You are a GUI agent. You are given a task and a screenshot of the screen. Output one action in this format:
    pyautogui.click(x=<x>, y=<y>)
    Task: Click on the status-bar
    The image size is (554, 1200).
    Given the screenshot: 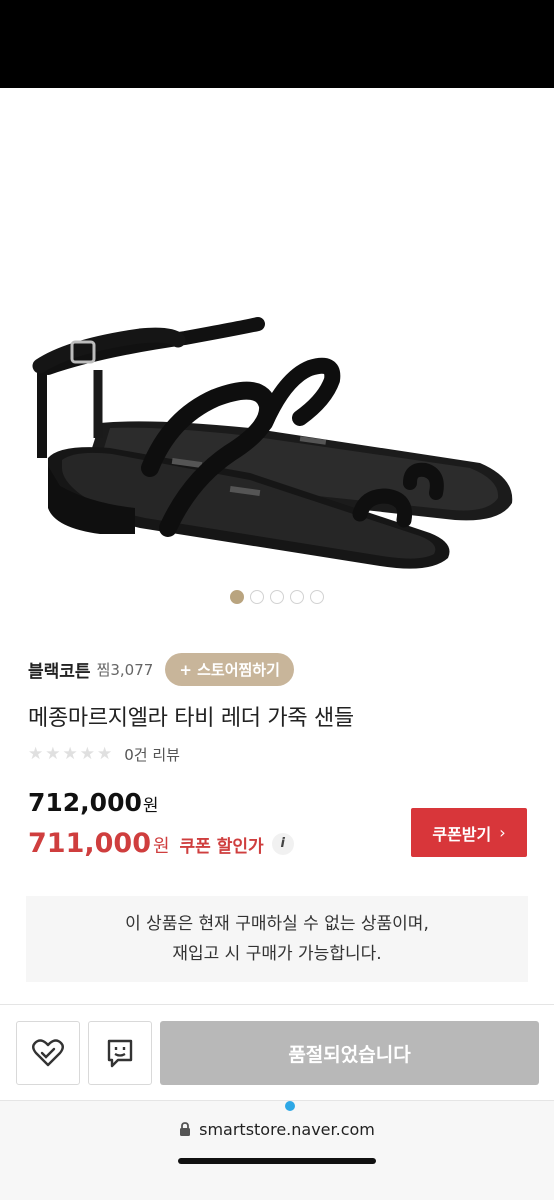 What is the action you would take?
    pyautogui.click(x=277, y=44)
    